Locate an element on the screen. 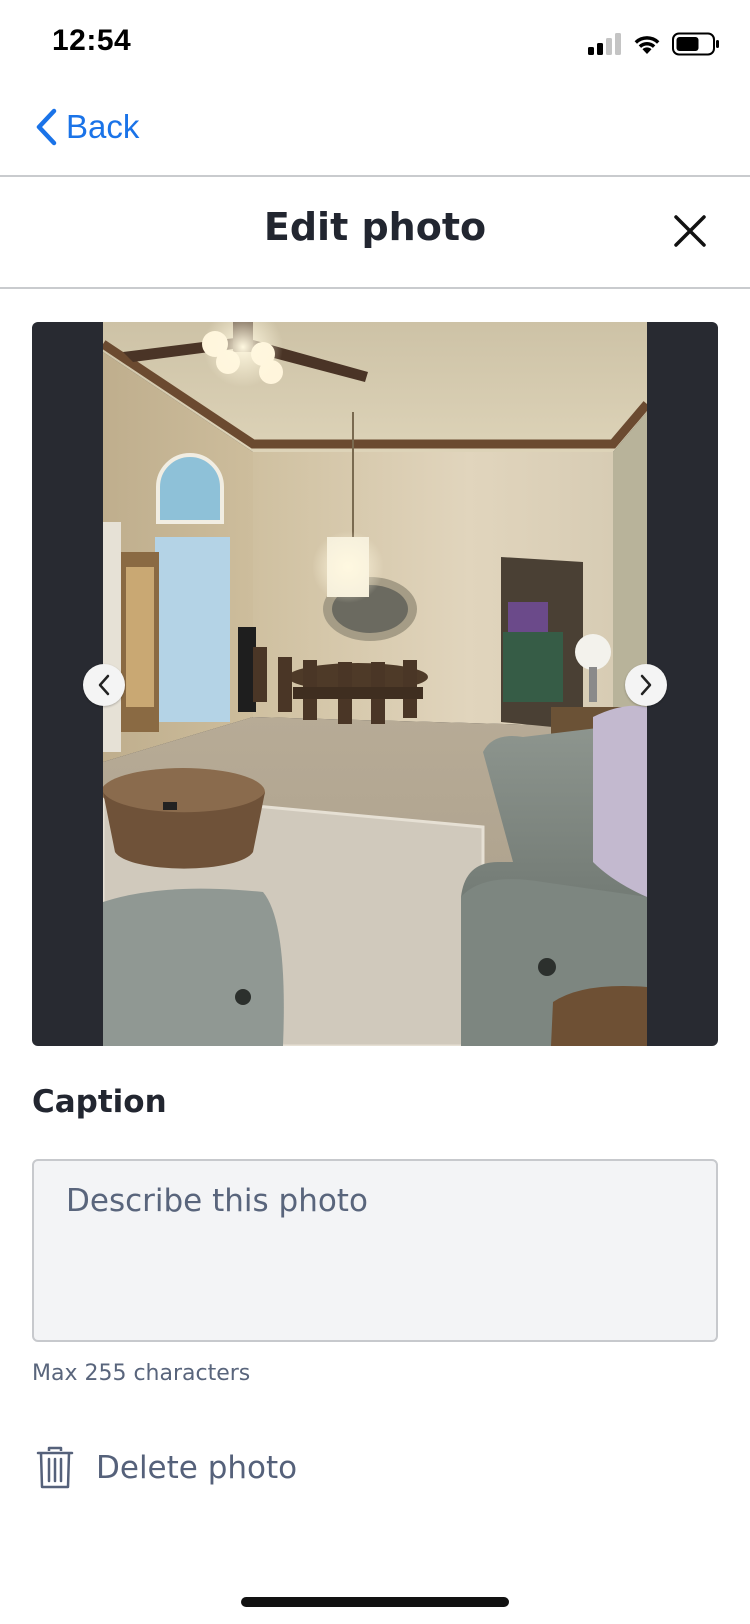  trash-icon is located at coordinates (55, 1467).